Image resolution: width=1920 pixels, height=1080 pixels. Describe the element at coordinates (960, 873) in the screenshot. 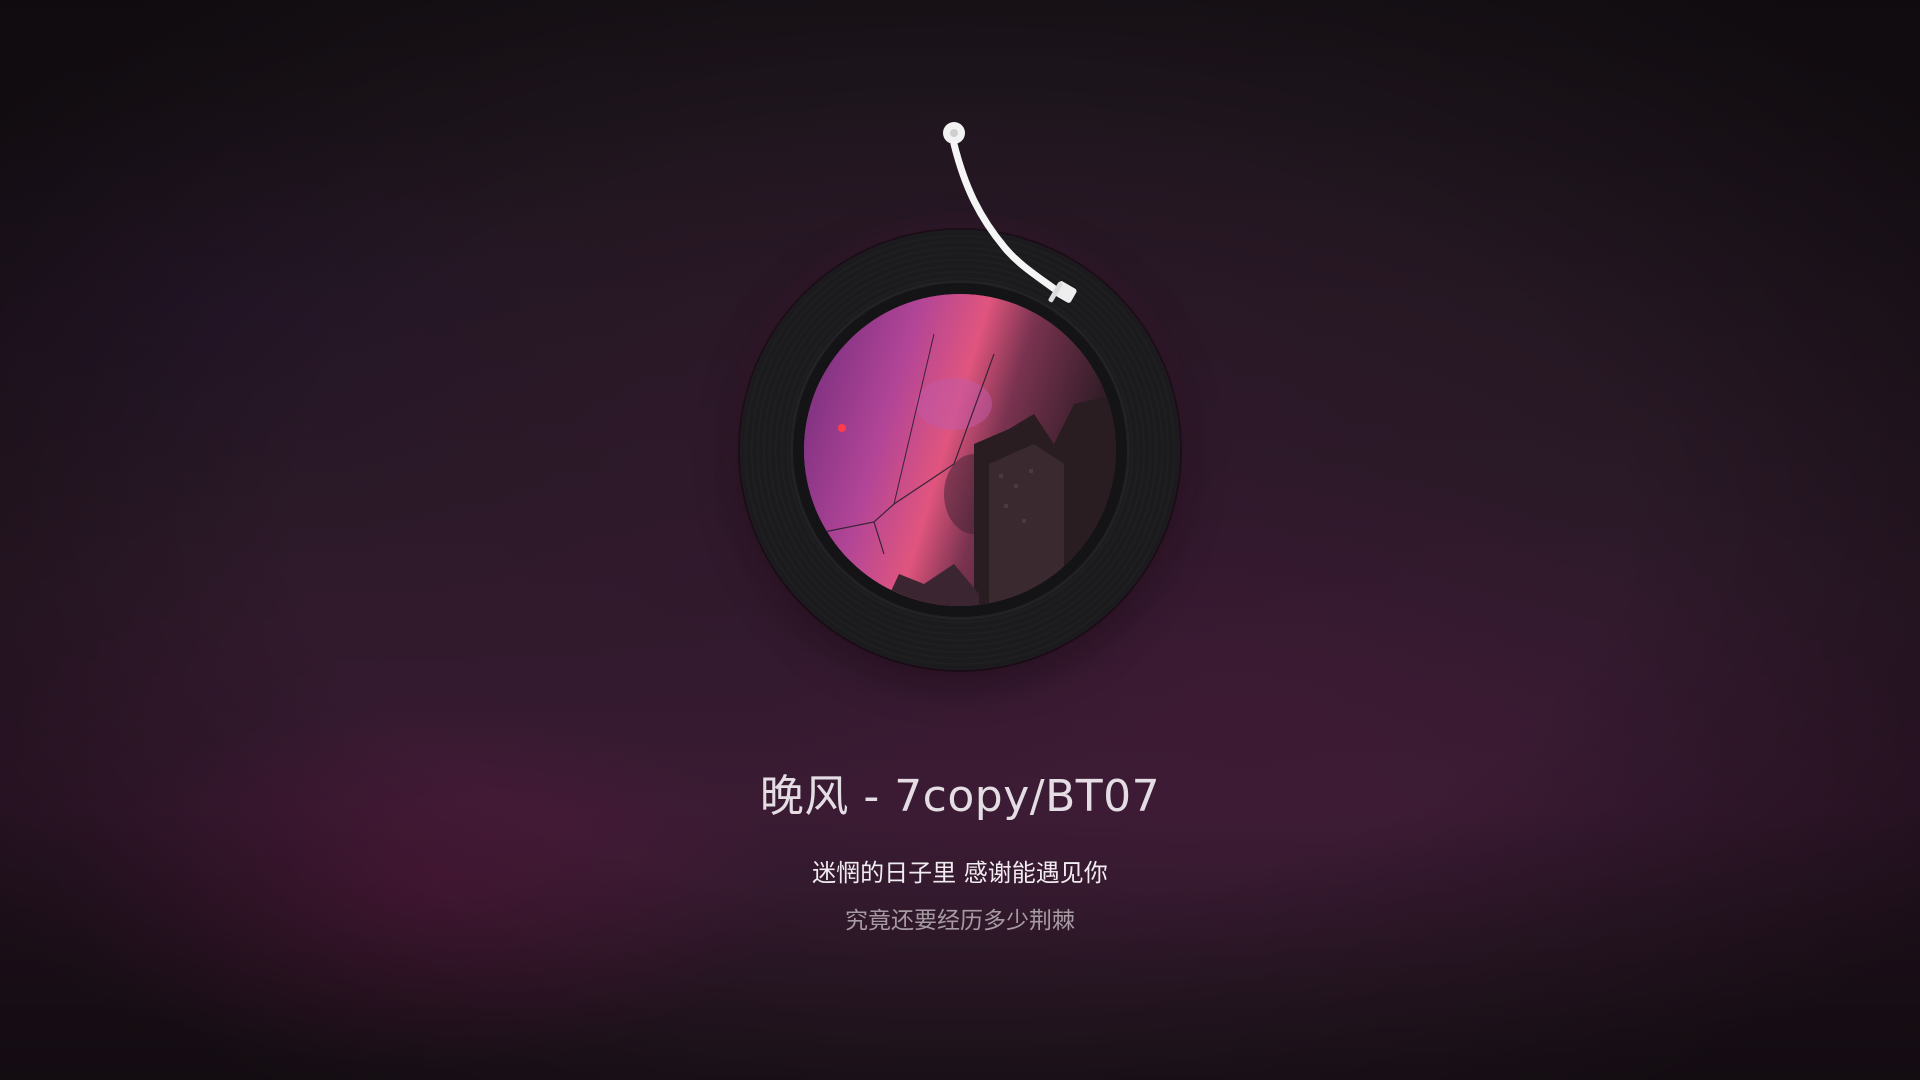

I see `lyric-current-line: 迷惘的日子里 感谢能遇见你` at that location.